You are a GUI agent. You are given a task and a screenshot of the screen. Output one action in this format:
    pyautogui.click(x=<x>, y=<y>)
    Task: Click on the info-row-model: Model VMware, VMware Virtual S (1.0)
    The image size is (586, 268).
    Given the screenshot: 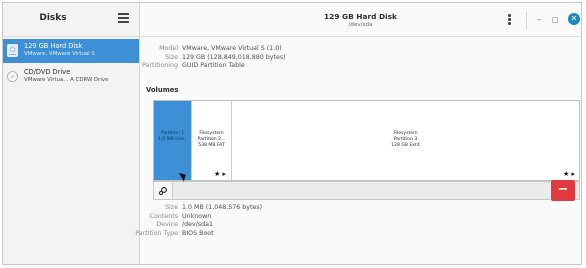 What is the action you would take?
    pyautogui.click(x=208, y=49)
    